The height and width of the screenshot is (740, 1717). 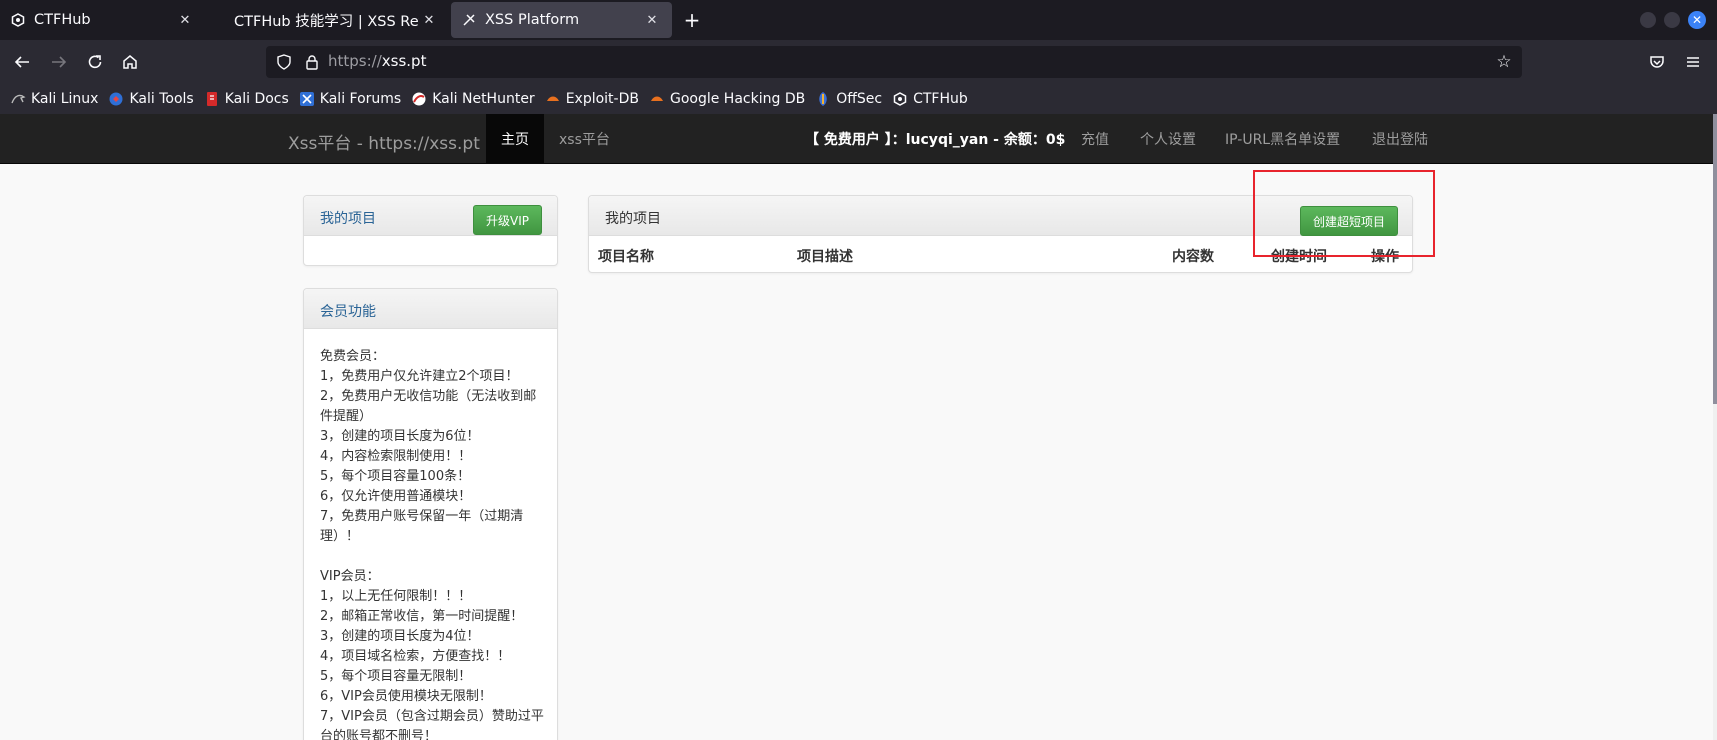 I want to click on scrollbar-thumb, so click(x=1715, y=259).